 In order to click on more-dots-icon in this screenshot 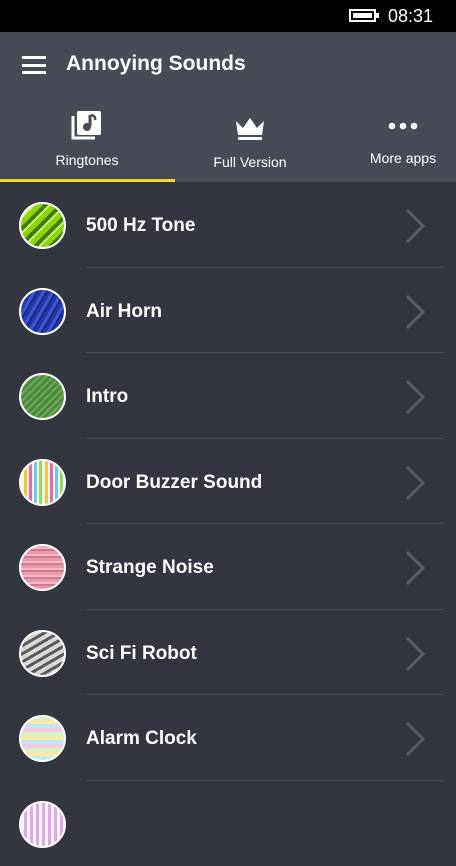, I will do `click(403, 126)`.